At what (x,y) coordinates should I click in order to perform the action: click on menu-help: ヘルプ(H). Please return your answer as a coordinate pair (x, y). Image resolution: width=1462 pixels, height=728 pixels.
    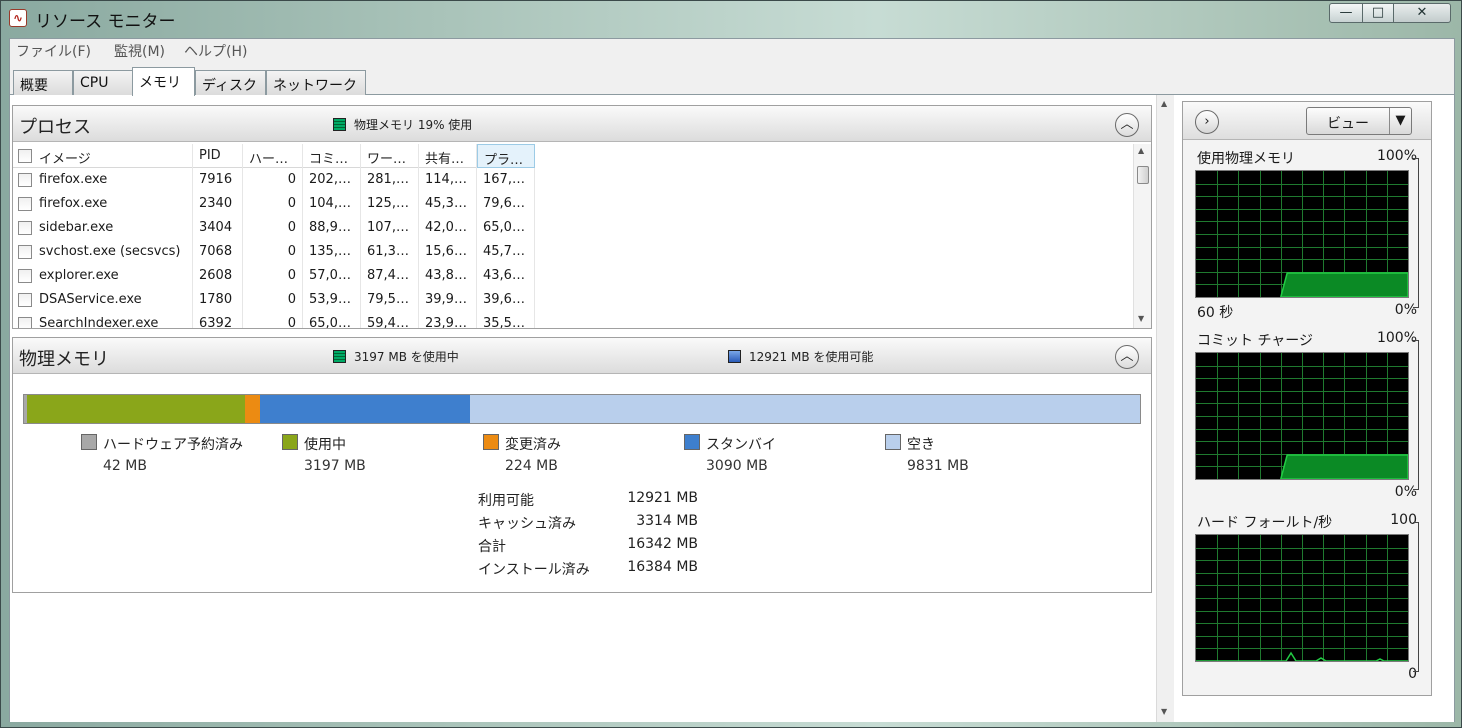
    Looking at the image, I should click on (215, 51).